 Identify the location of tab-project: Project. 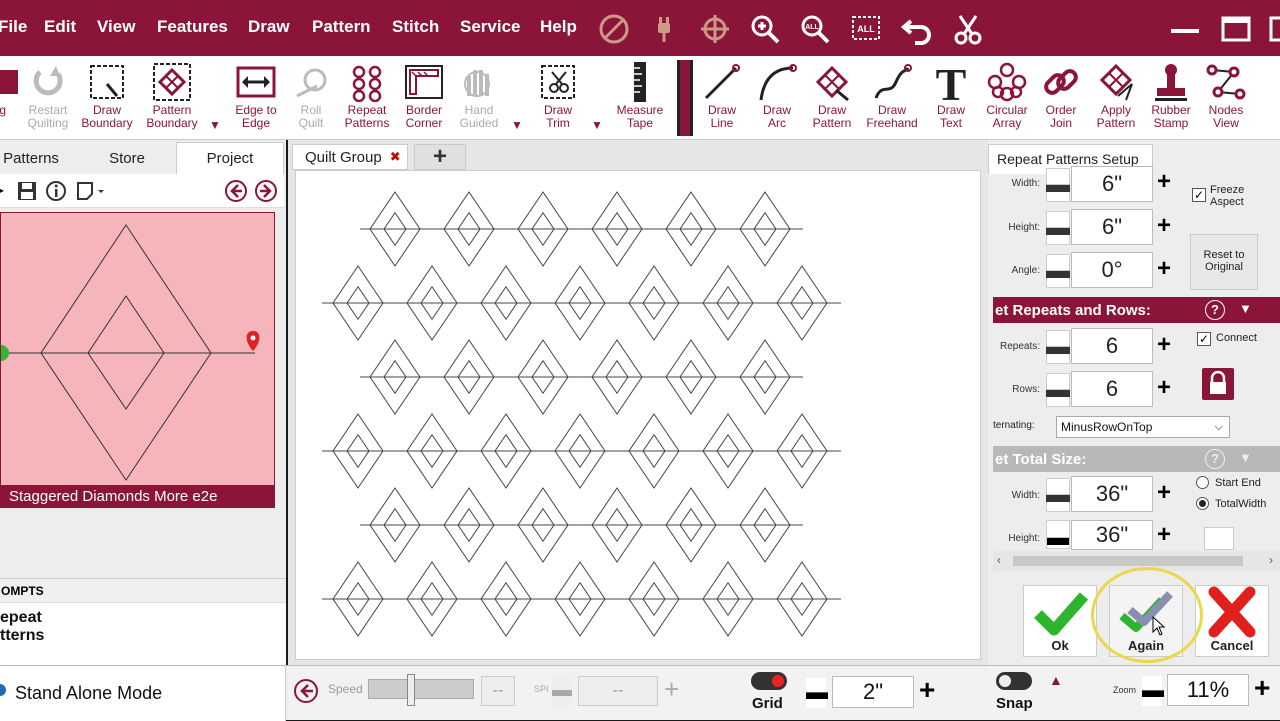
(230, 158).